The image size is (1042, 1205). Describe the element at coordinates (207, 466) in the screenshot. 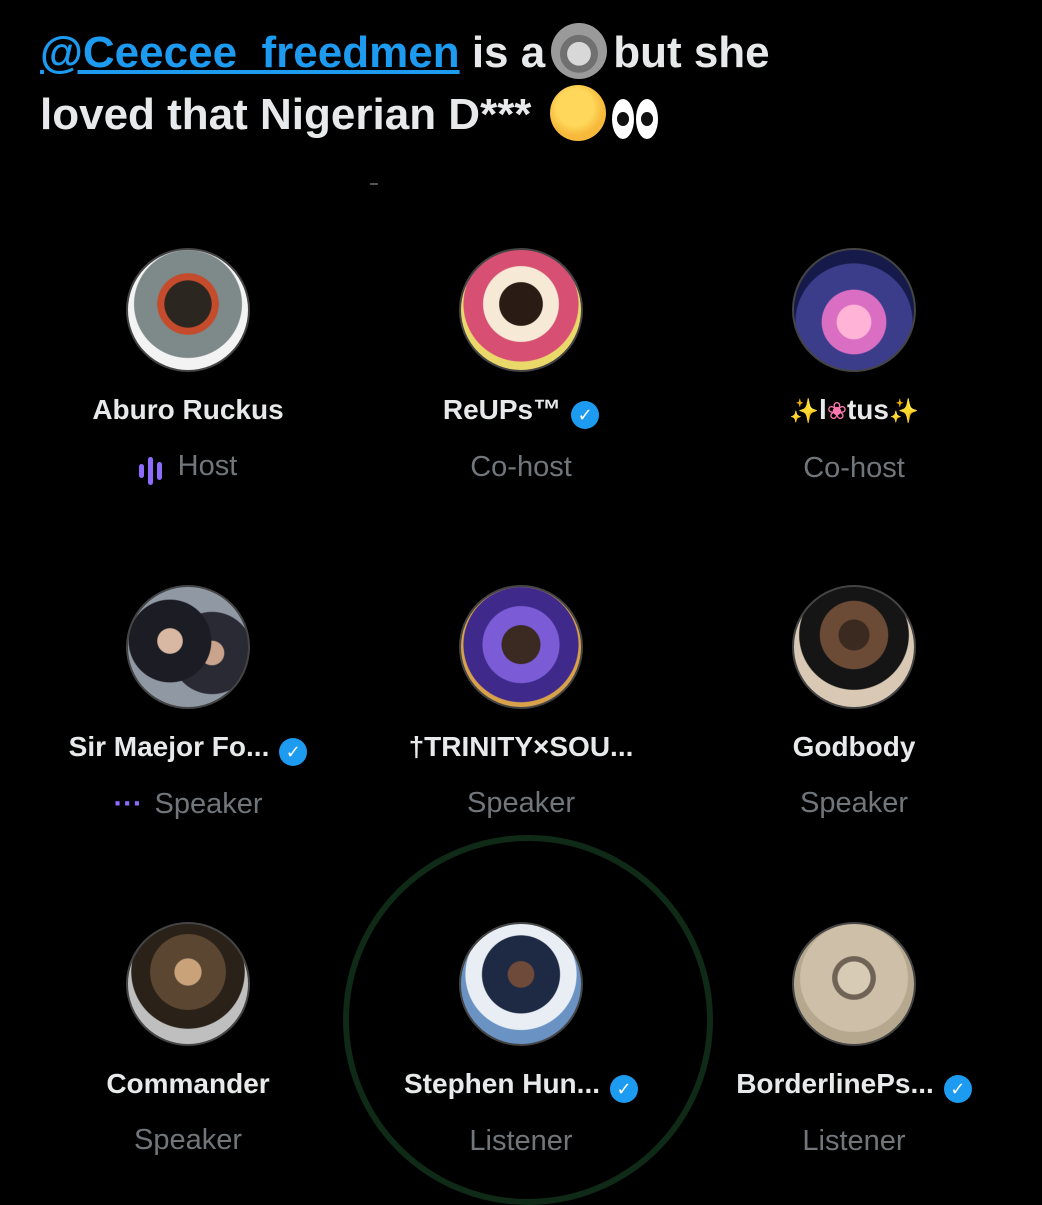

I see `participant-role: Host` at that location.